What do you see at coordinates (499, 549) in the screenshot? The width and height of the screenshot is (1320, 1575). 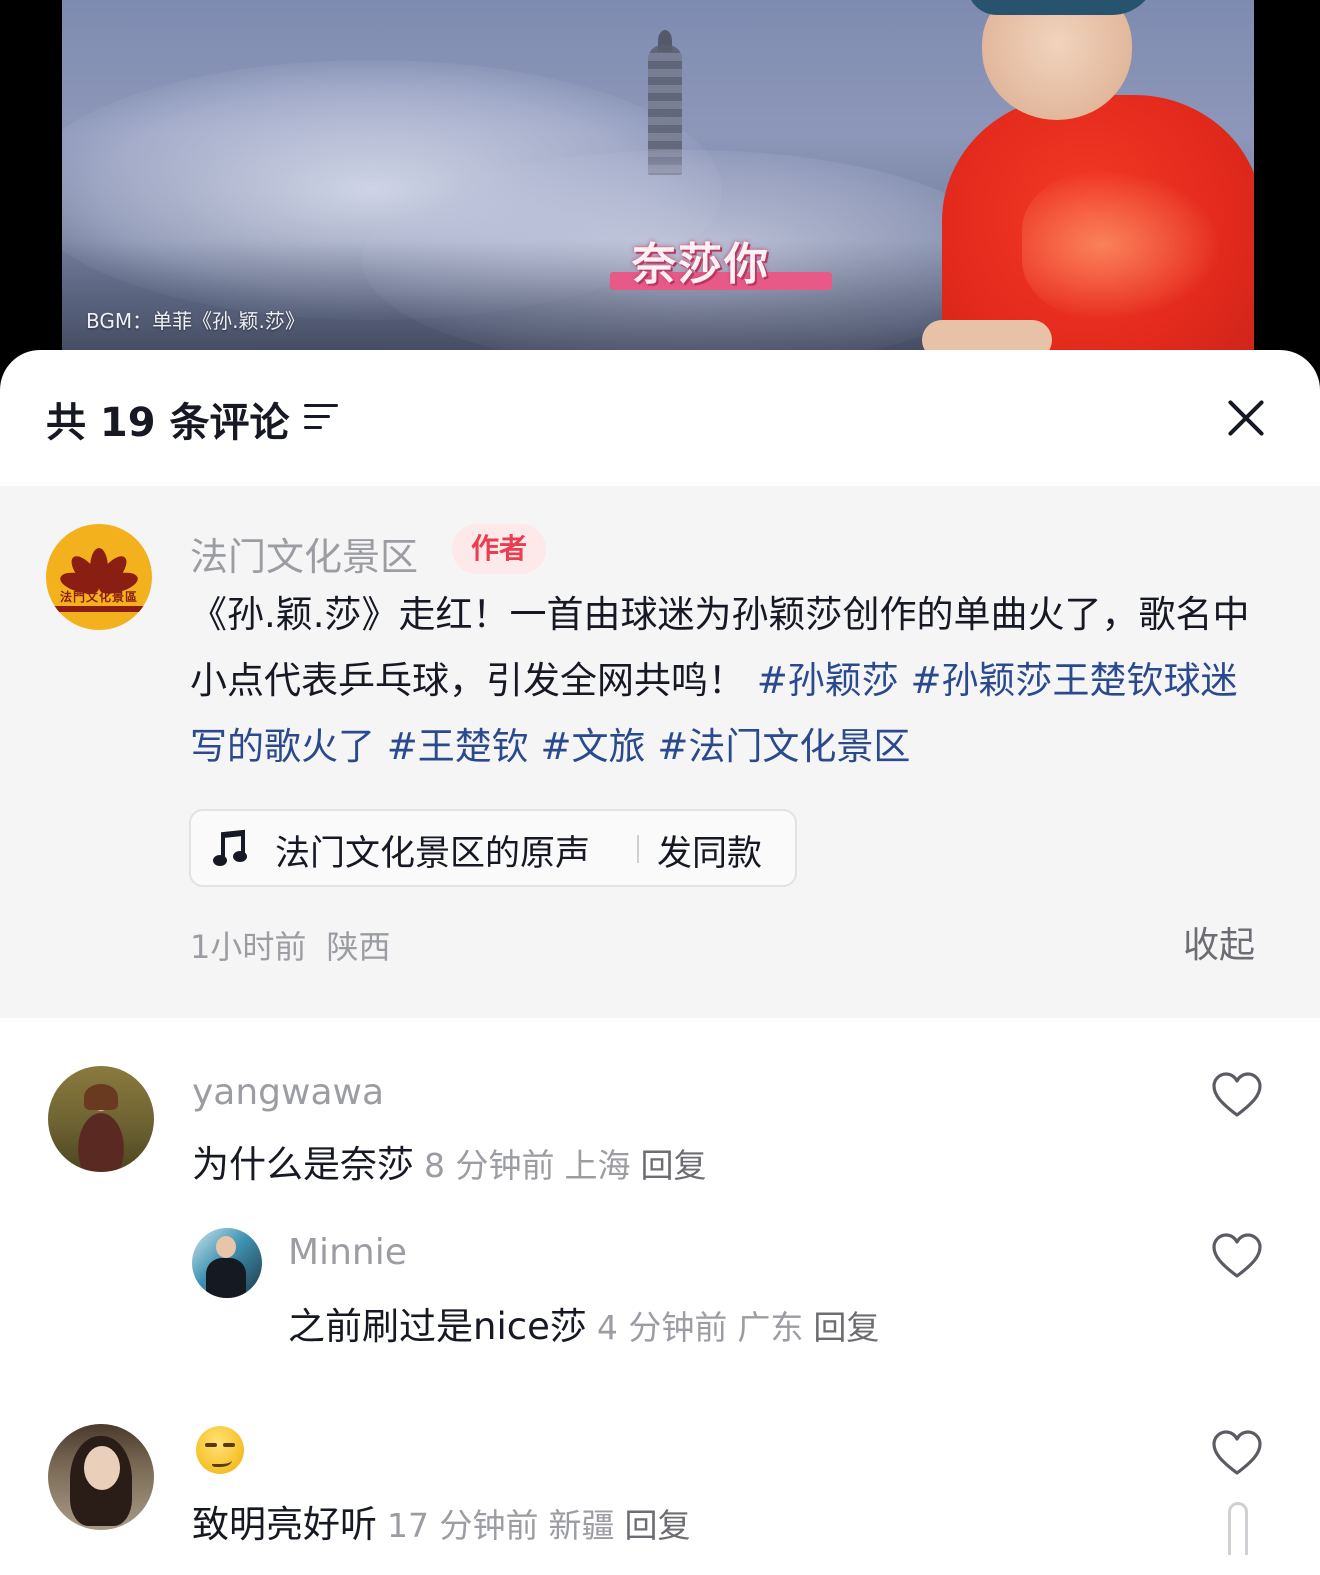 I see `author-badge: 作者` at bounding box center [499, 549].